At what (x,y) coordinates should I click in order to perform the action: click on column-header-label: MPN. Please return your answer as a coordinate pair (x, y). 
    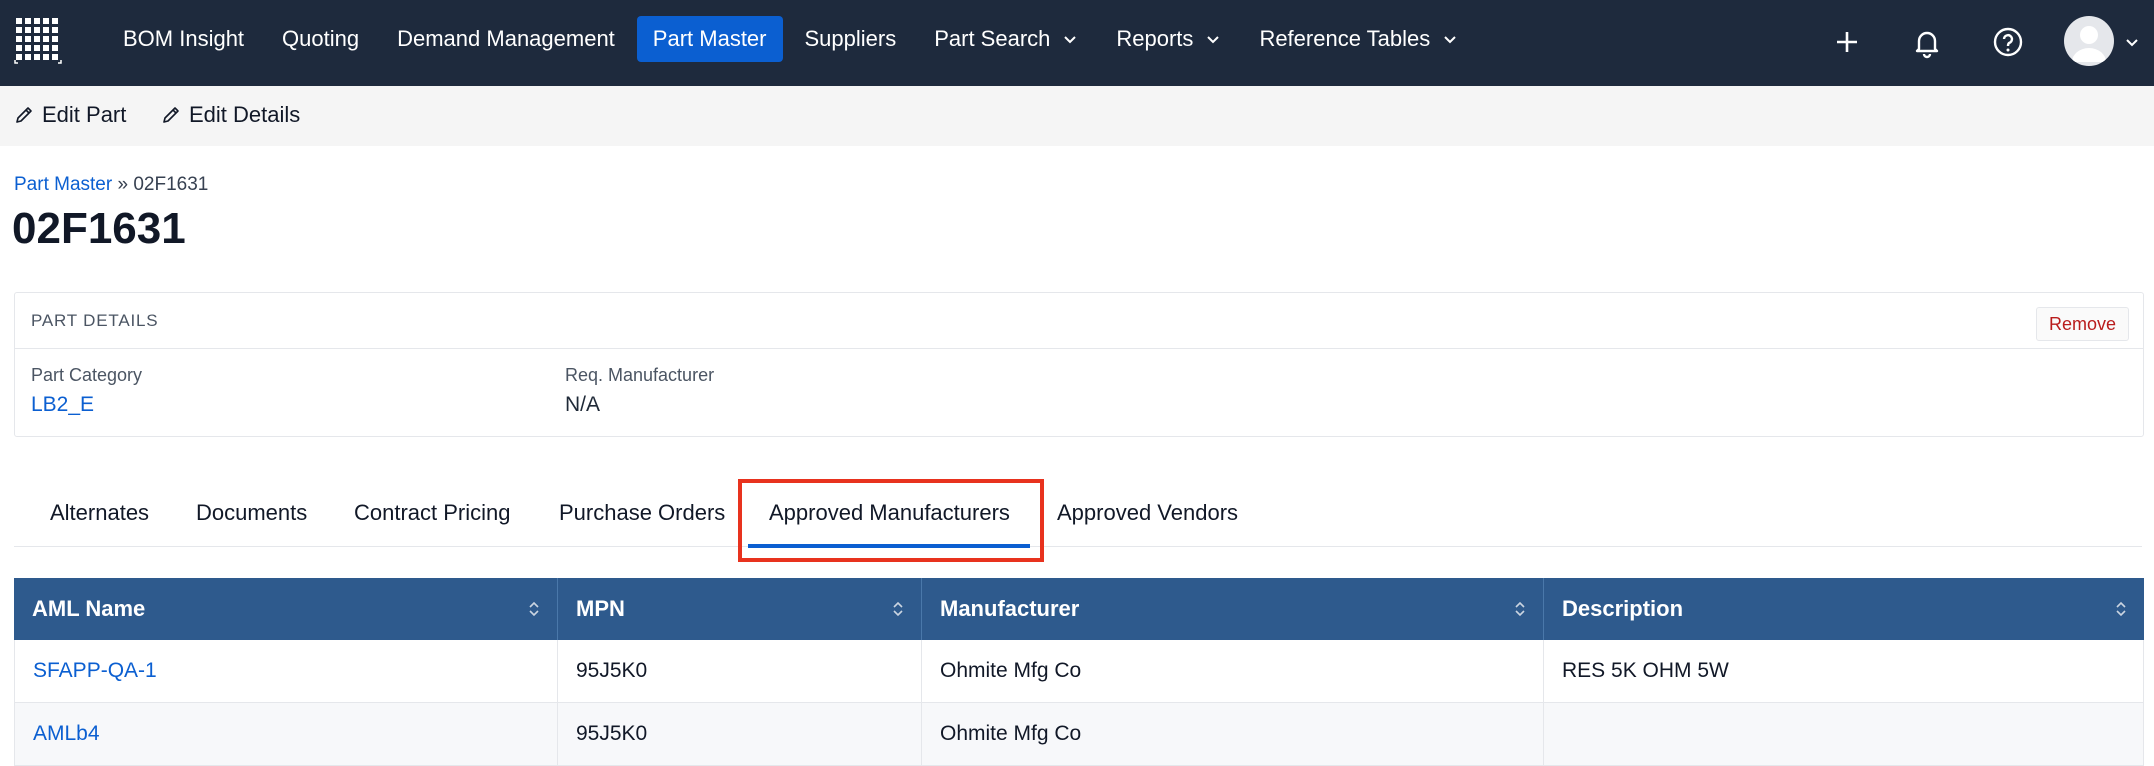
    Looking at the image, I should click on (600, 608).